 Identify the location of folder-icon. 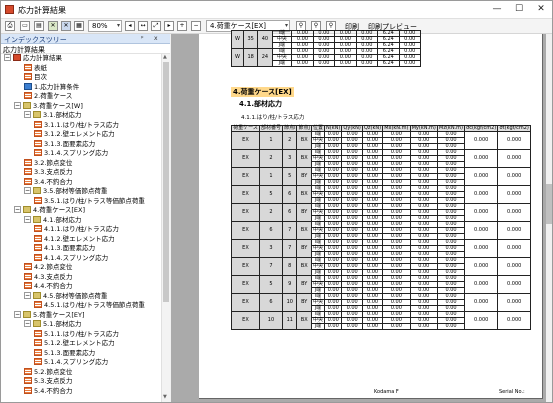
(37, 219).